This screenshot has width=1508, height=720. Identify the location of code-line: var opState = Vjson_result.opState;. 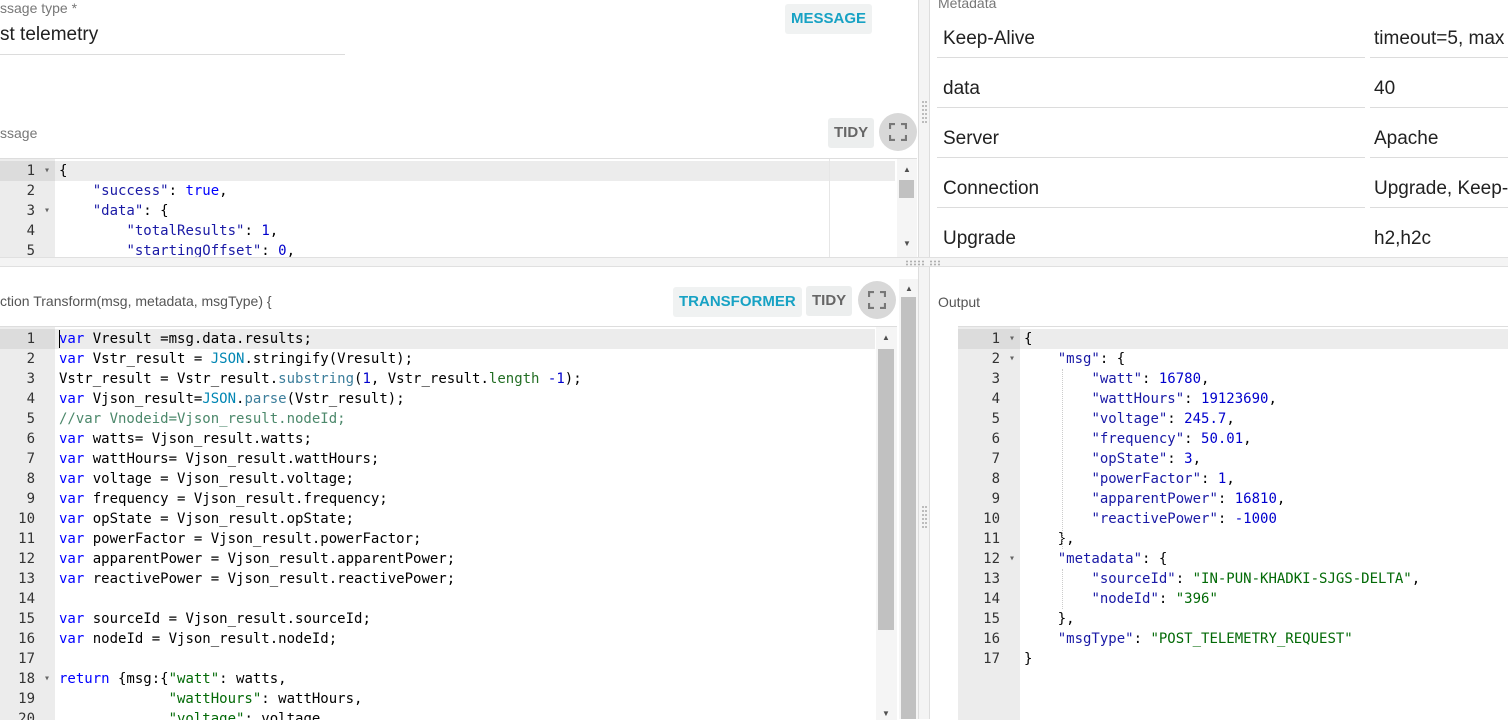
(207, 519).